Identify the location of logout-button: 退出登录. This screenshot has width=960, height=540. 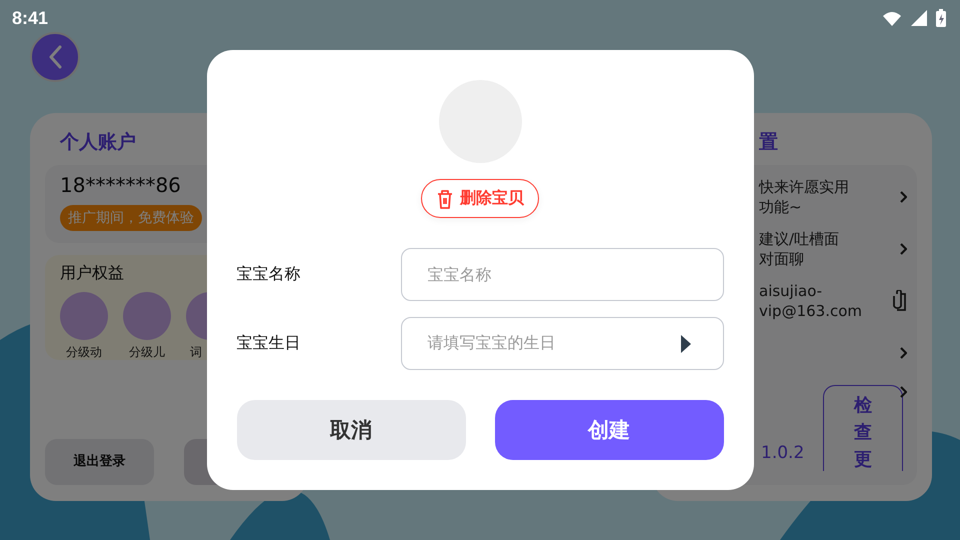
(99, 462).